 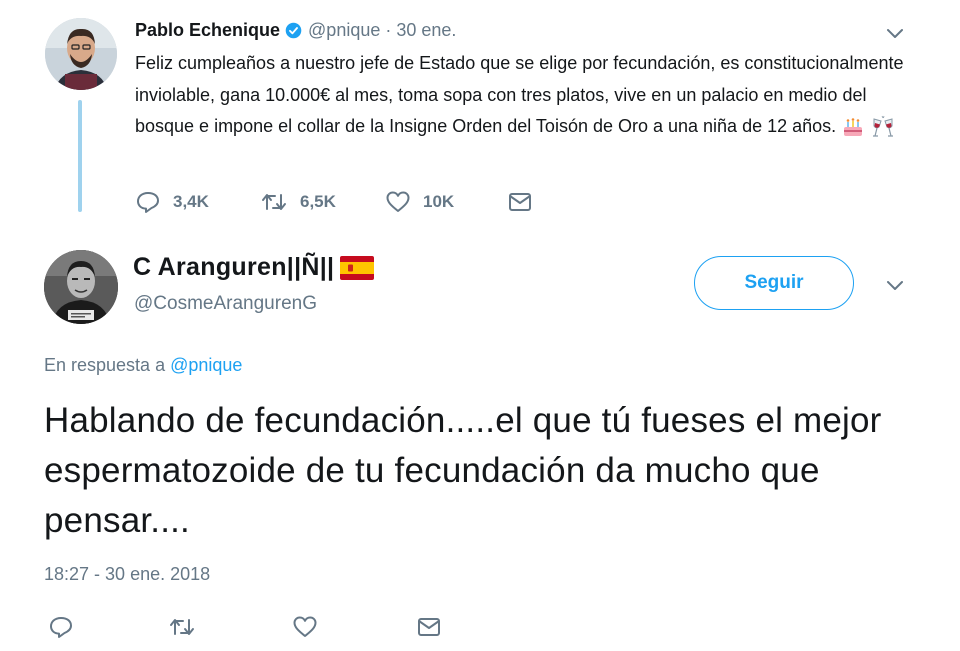 I want to click on parent-date: 30 ene., so click(x=426, y=30).